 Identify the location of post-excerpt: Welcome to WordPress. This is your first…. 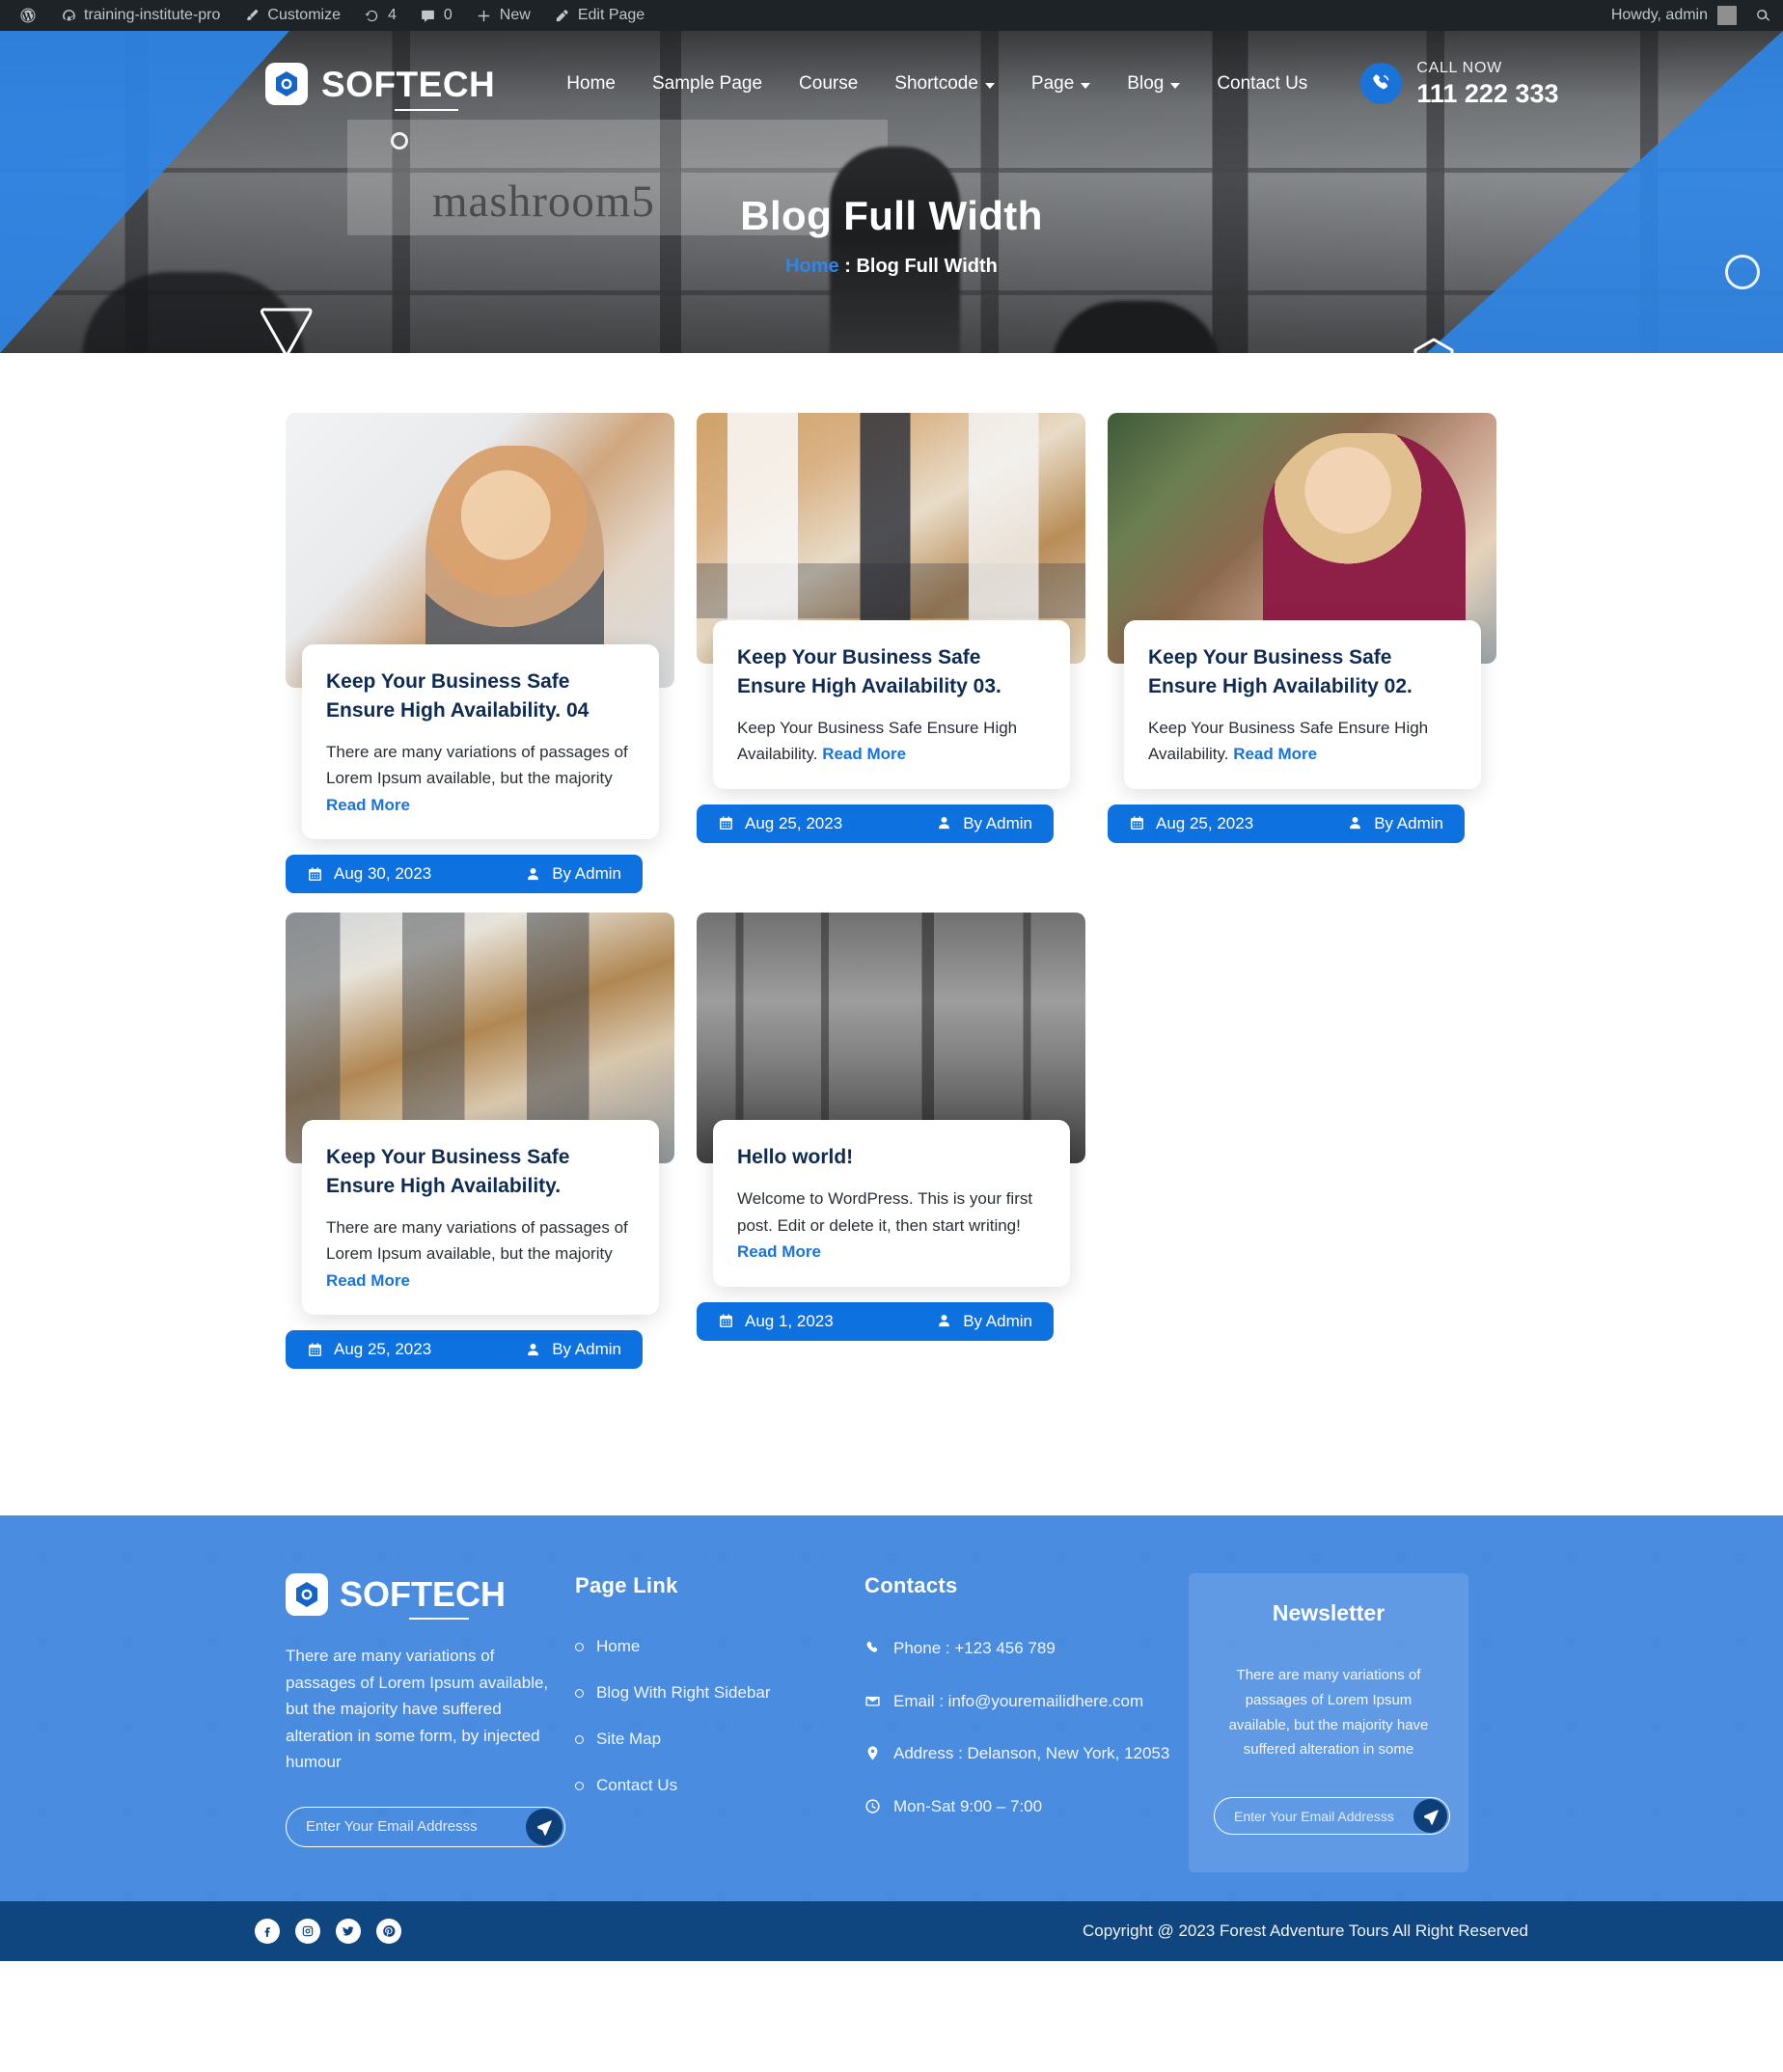
(891, 1226).